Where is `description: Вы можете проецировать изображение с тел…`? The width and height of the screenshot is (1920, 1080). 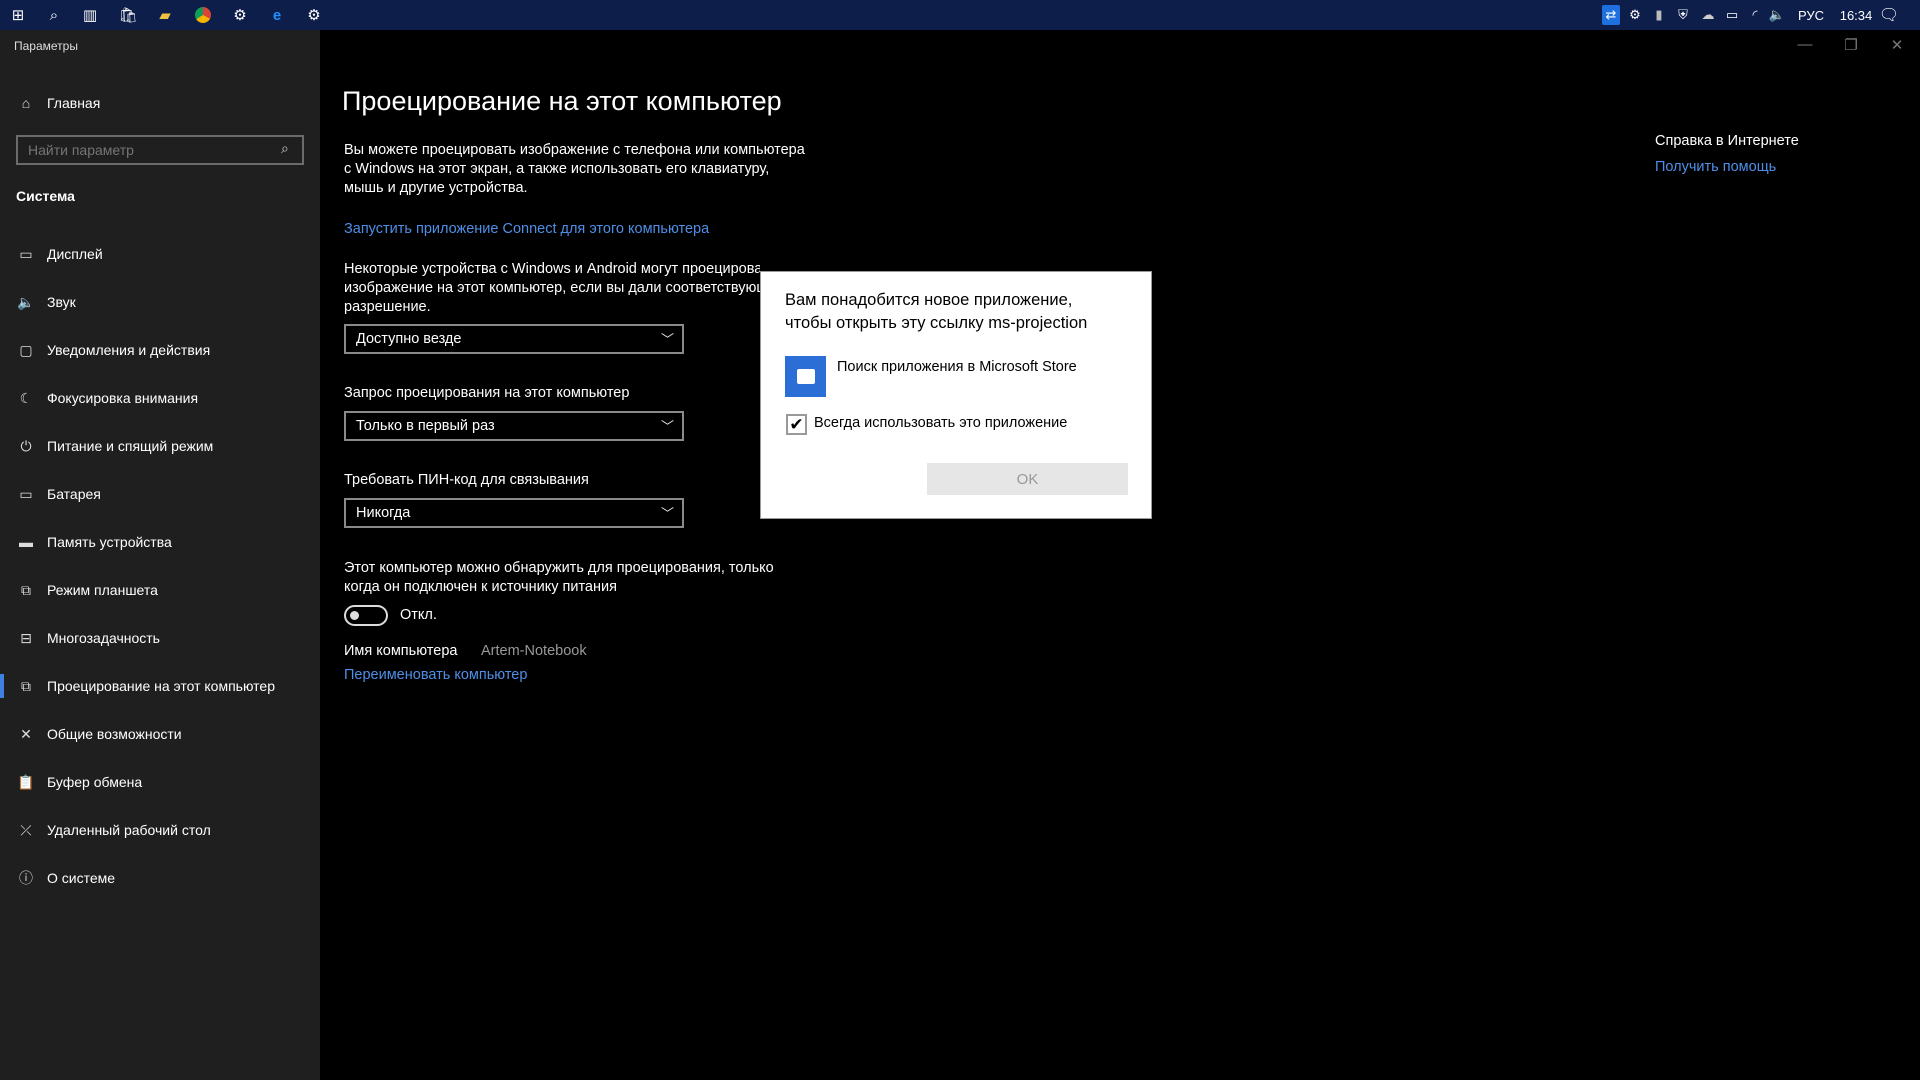
description: Вы можете проецировать изображение с тел… is located at coordinates (574, 169).